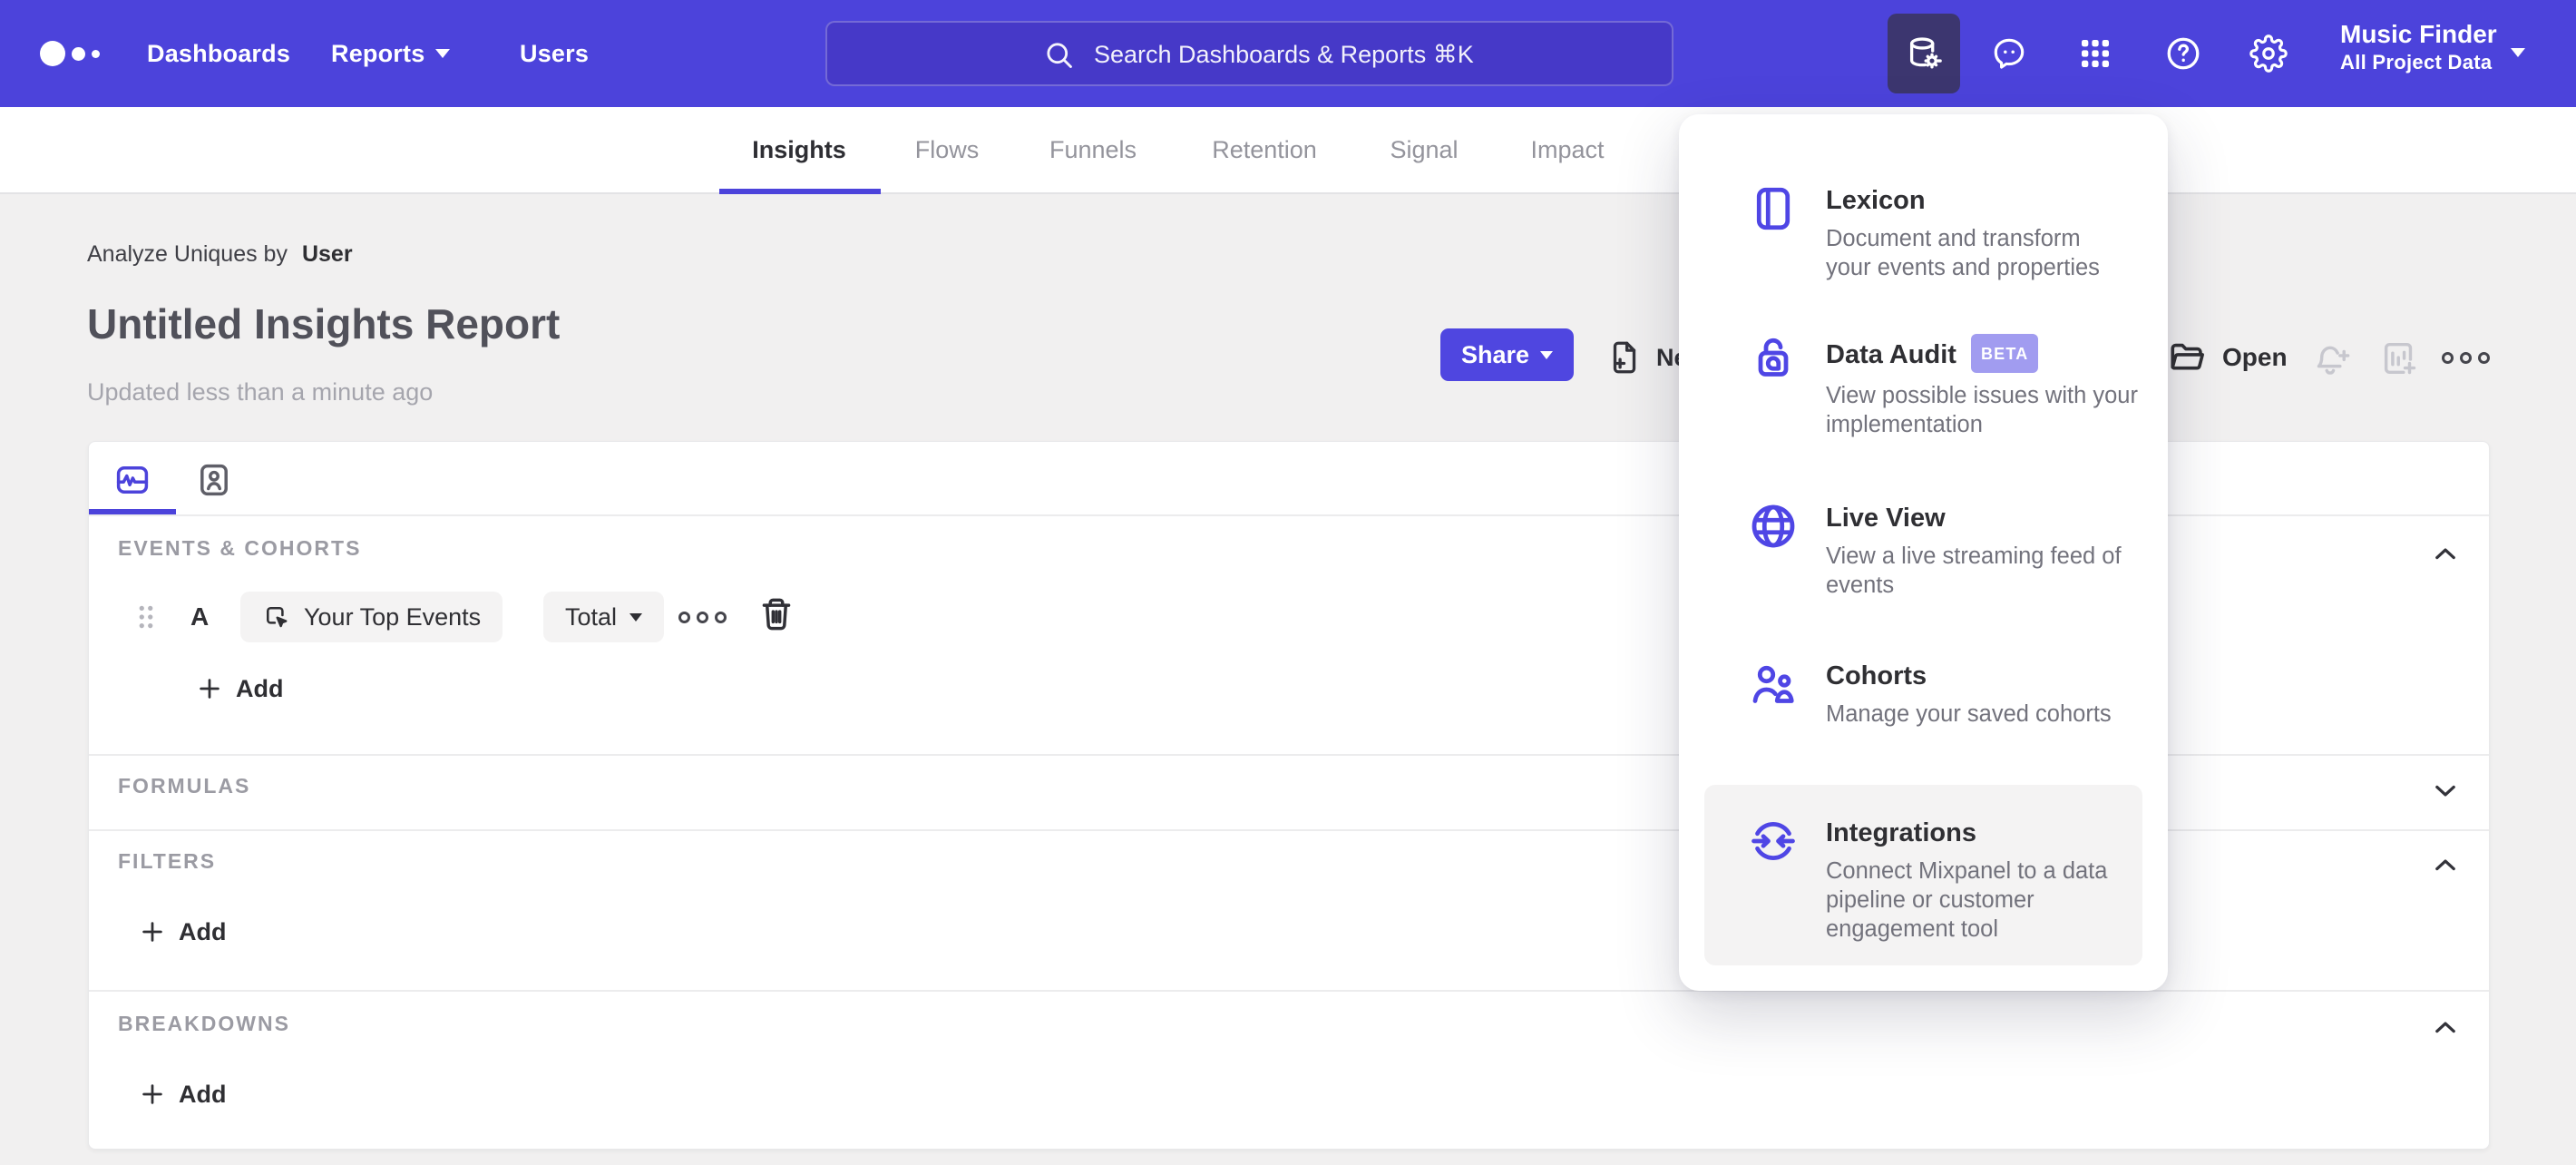 Image resolution: width=2576 pixels, height=1165 pixels. I want to click on menu-item-title: Integrations, so click(1901, 832).